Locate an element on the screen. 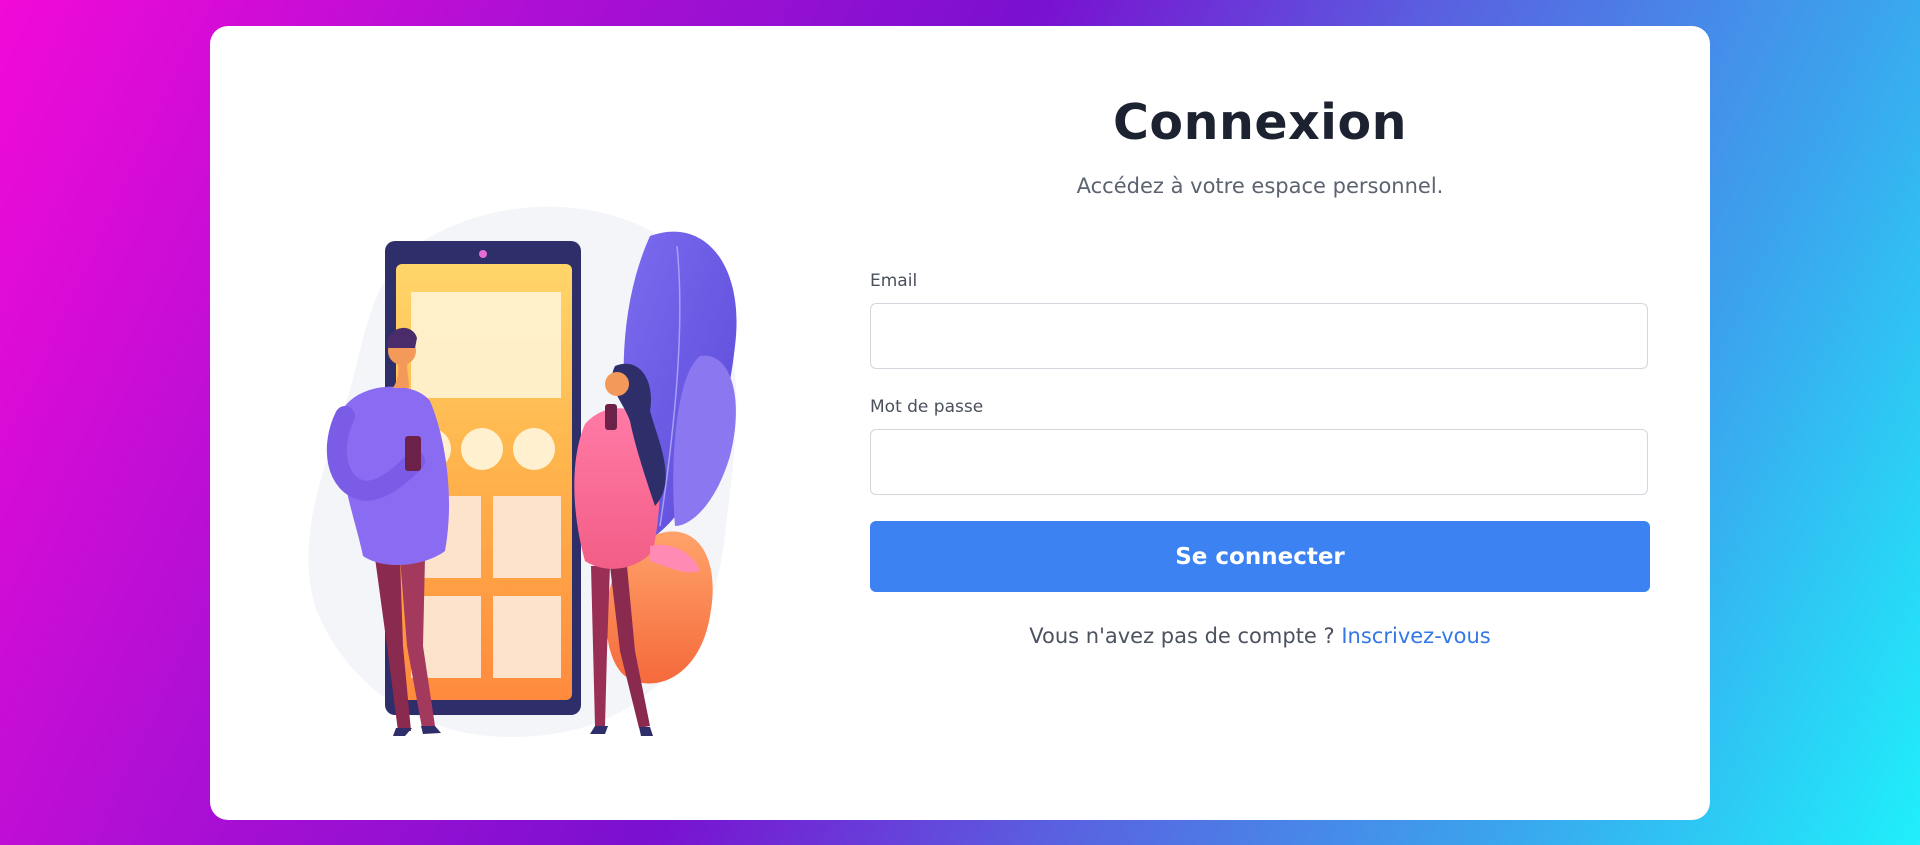 This screenshot has height=845, width=1920. password-label: Mot de passe is located at coordinates (927, 407).